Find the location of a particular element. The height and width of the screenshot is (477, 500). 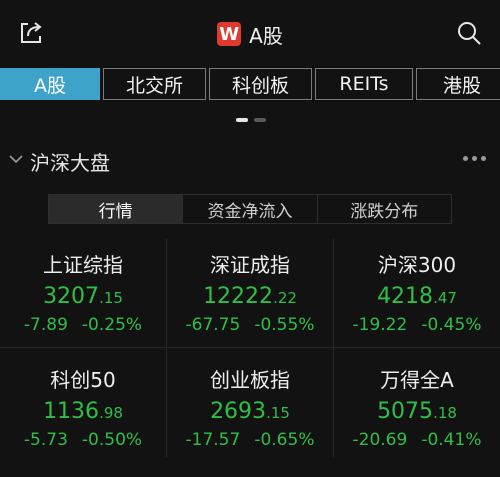

index-card: 创业板指 2693.15 -17.57 -0.65% is located at coordinates (250, 405).